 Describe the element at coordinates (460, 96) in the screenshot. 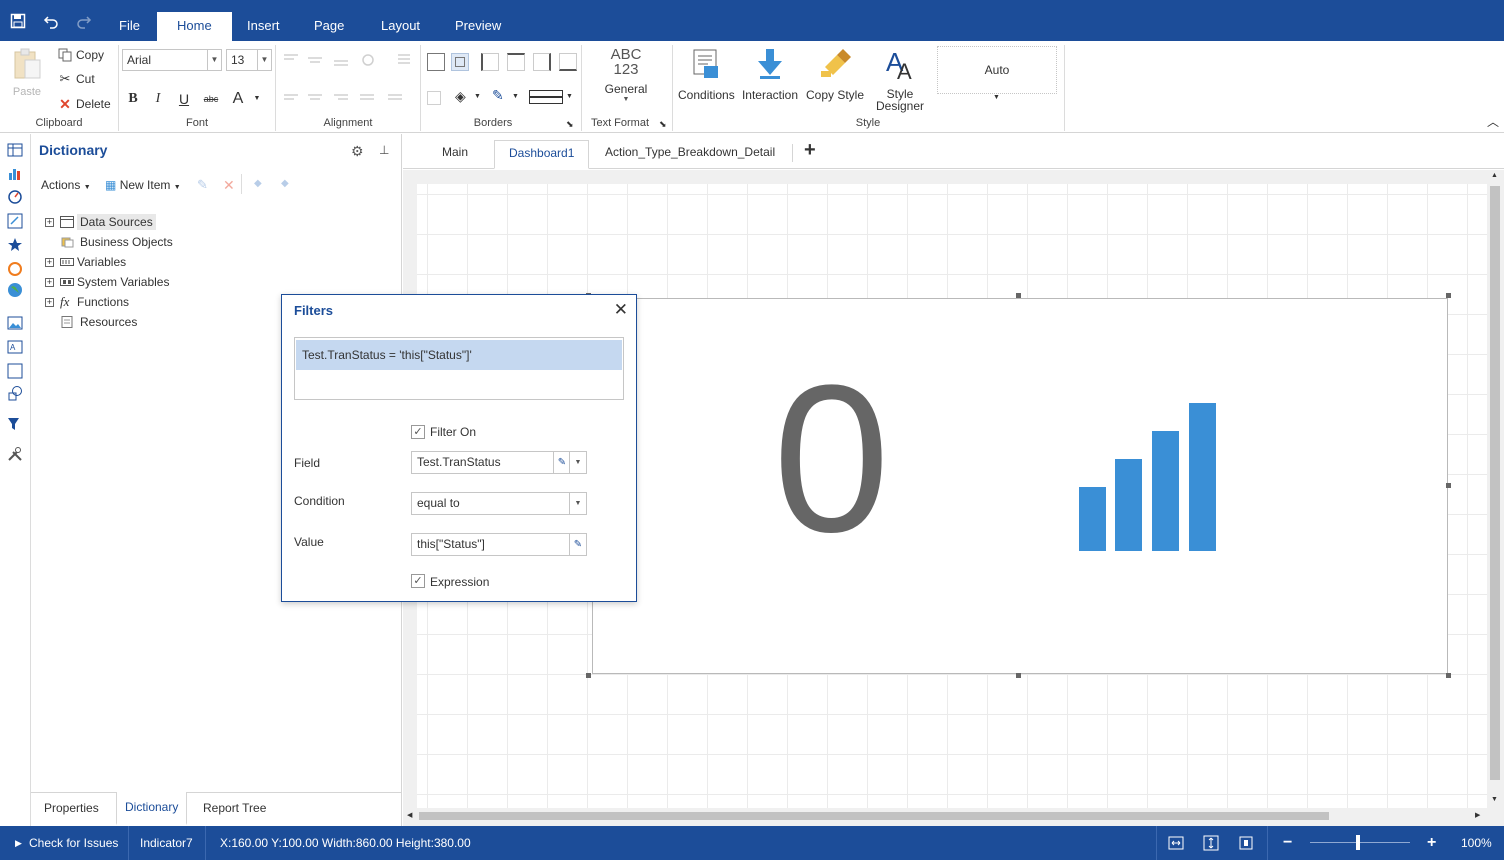

I see `fill-color-icon: ◈` at that location.